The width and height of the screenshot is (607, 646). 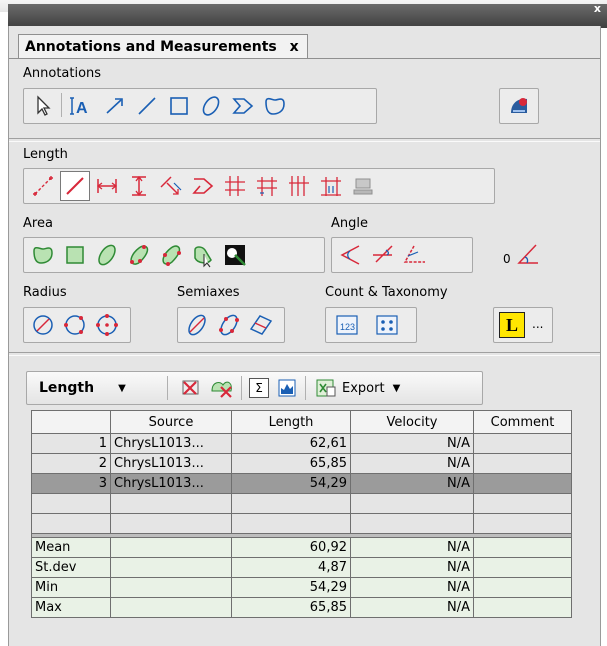 I want to click on rectangle-annotation-icon, so click(x=179, y=106).